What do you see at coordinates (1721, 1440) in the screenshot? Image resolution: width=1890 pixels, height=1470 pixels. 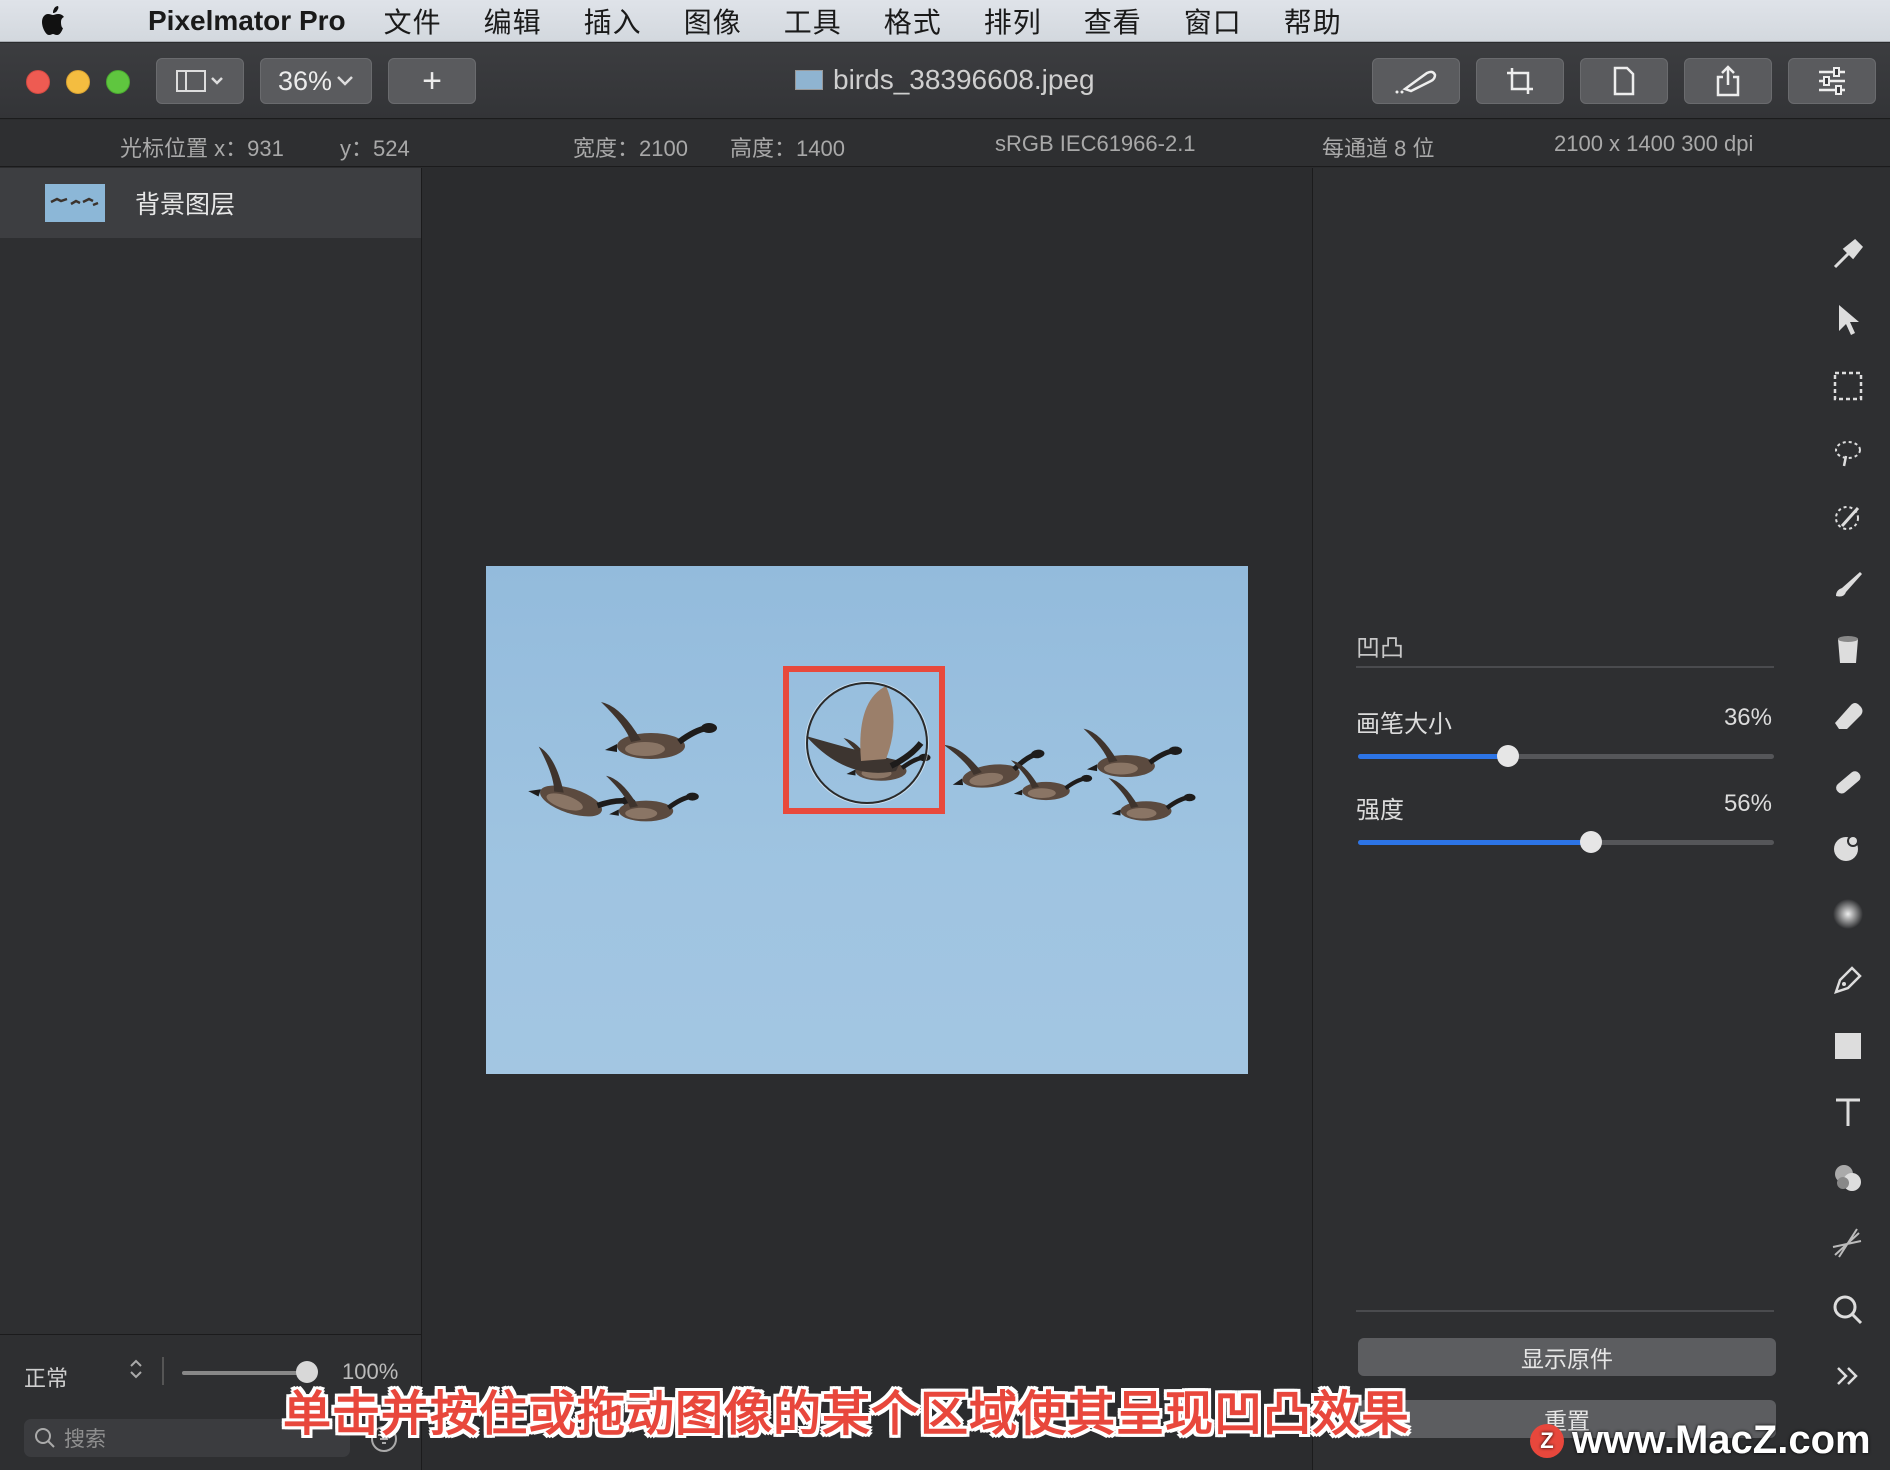 I see `watermark-text: www.MacZ.com` at bounding box center [1721, 1440].